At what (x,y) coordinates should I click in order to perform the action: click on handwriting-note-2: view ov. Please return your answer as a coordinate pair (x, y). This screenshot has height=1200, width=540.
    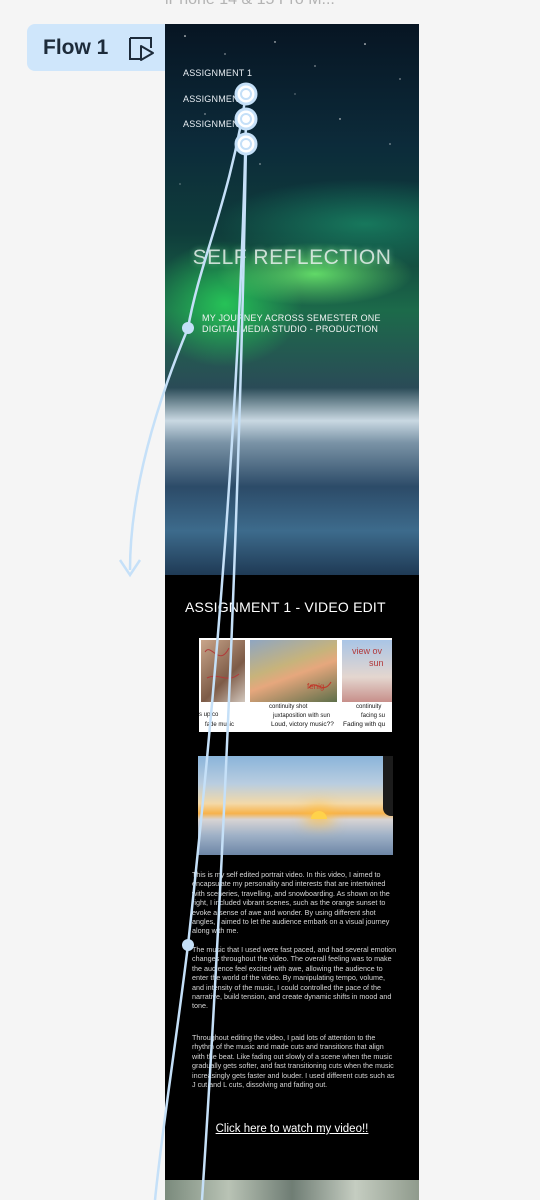
    Looking at the image, I should click on (367, 651).